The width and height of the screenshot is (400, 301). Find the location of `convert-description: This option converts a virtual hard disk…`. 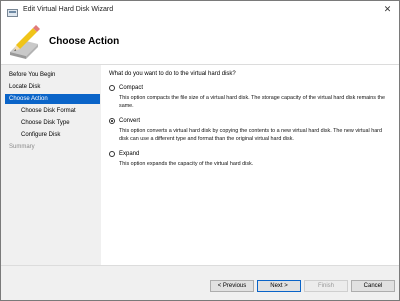

convert-description: This option converts a virtual hard disk… is located at coordinates (250, 135).